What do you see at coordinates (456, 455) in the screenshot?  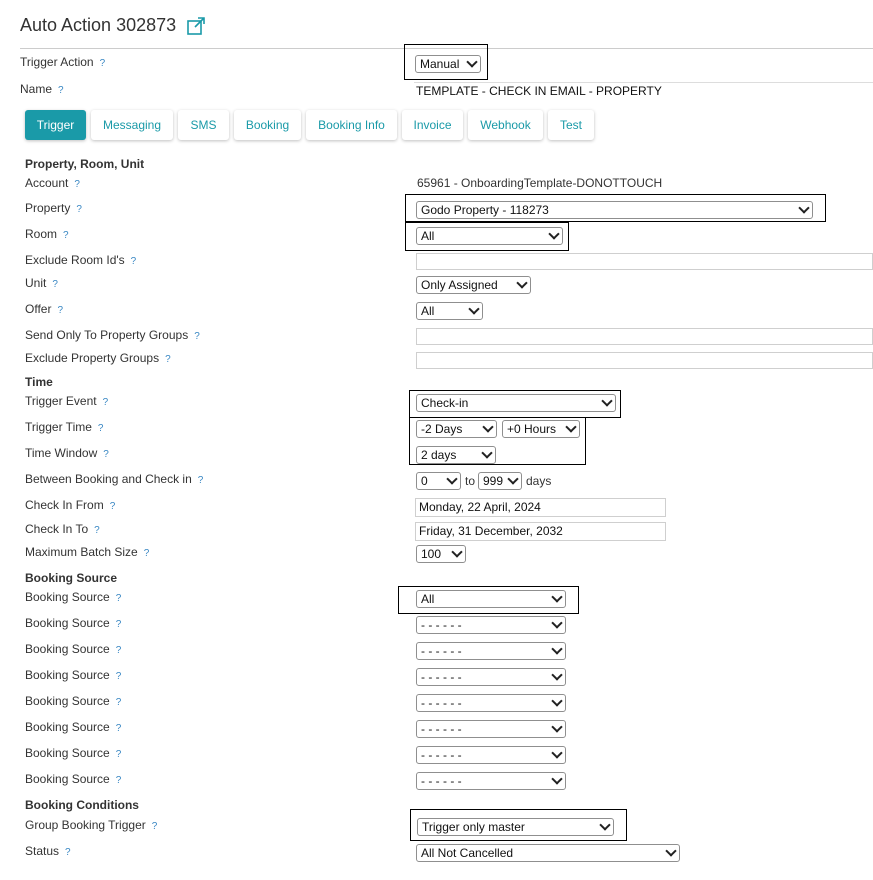 I see `time-window-select: 2 days` at bounding box center [456, 455].